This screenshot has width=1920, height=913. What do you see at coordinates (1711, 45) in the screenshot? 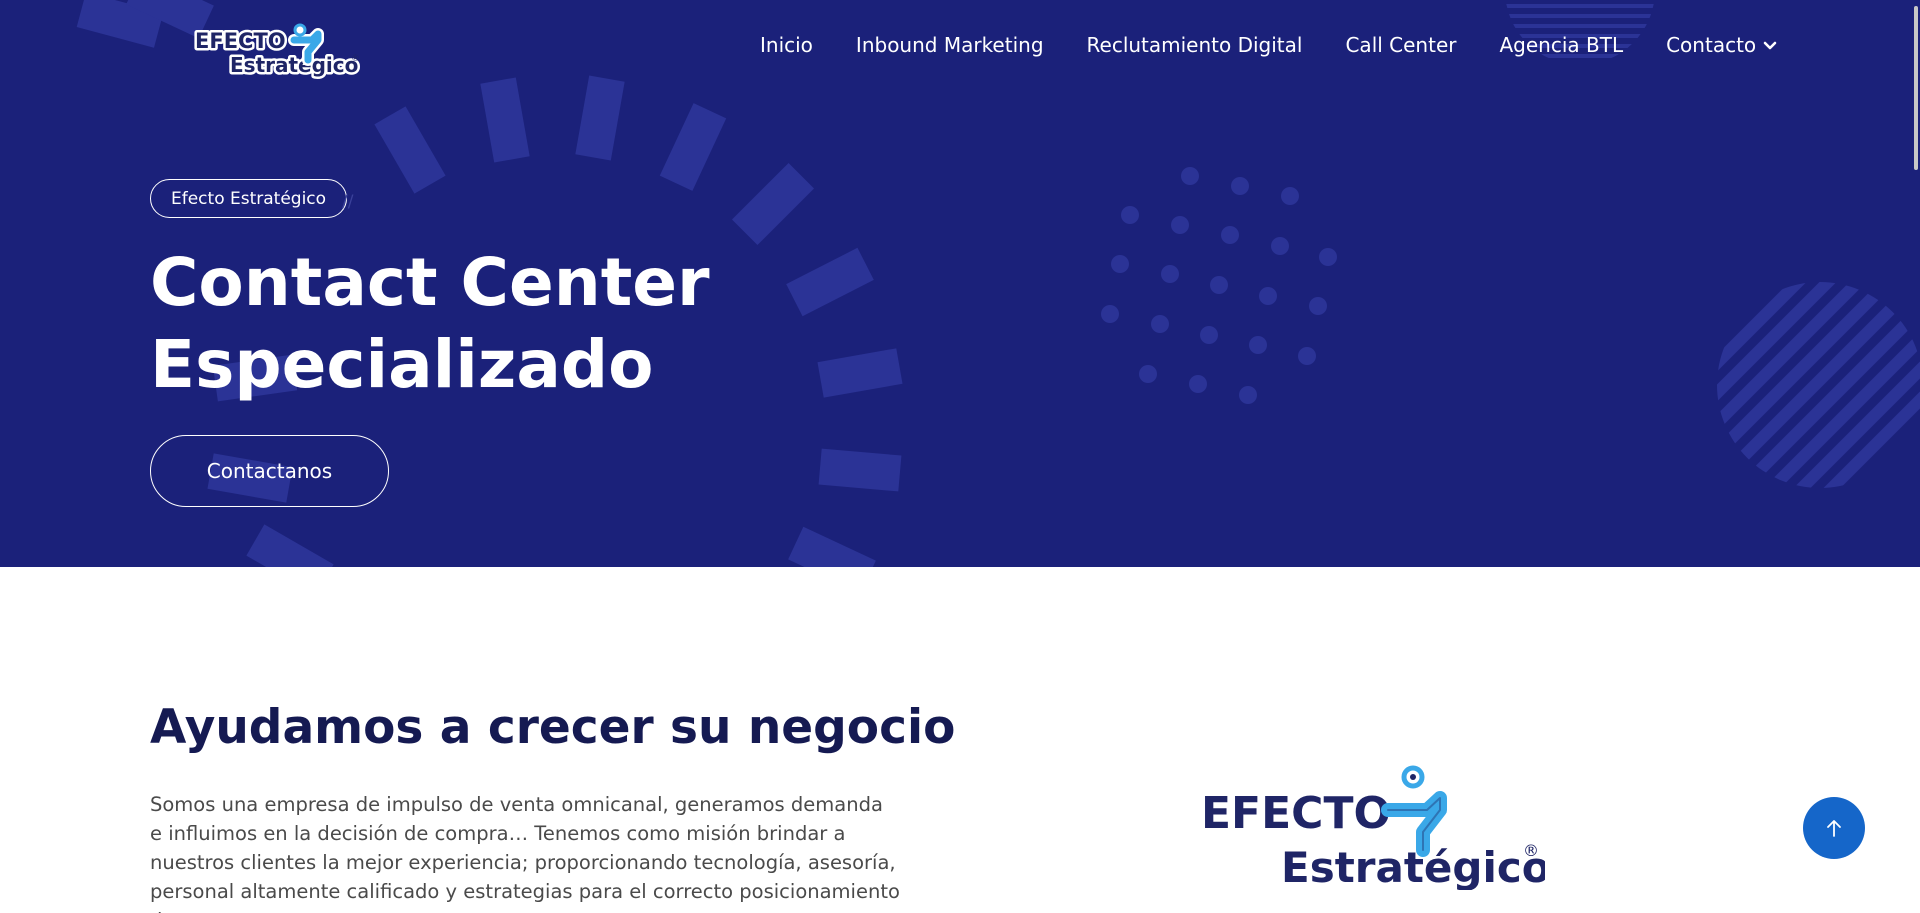
I see `nav-item-contacto-label: Contacto` at bounding box center [1711, 45].